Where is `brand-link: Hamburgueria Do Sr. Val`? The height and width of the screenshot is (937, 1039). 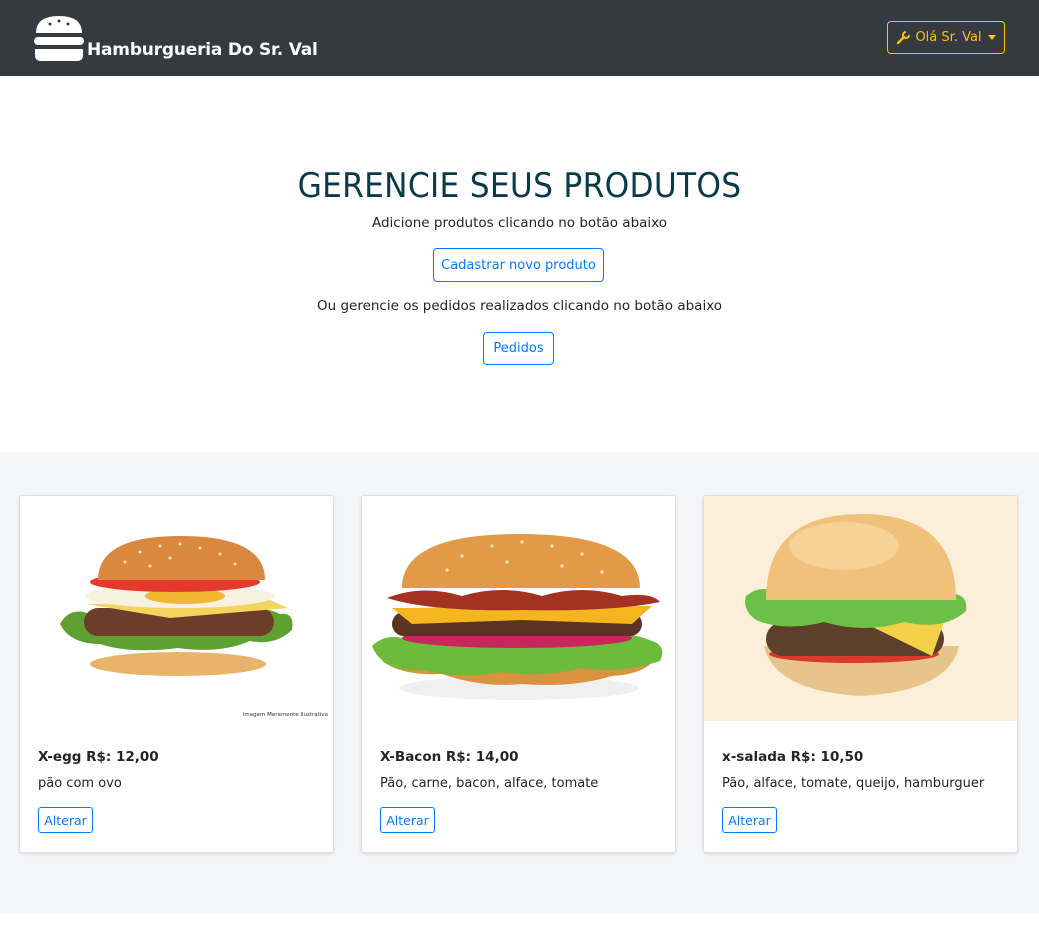 brand-link: Hamburgueria Do Sr. Val is located at coordinates (175, 38).